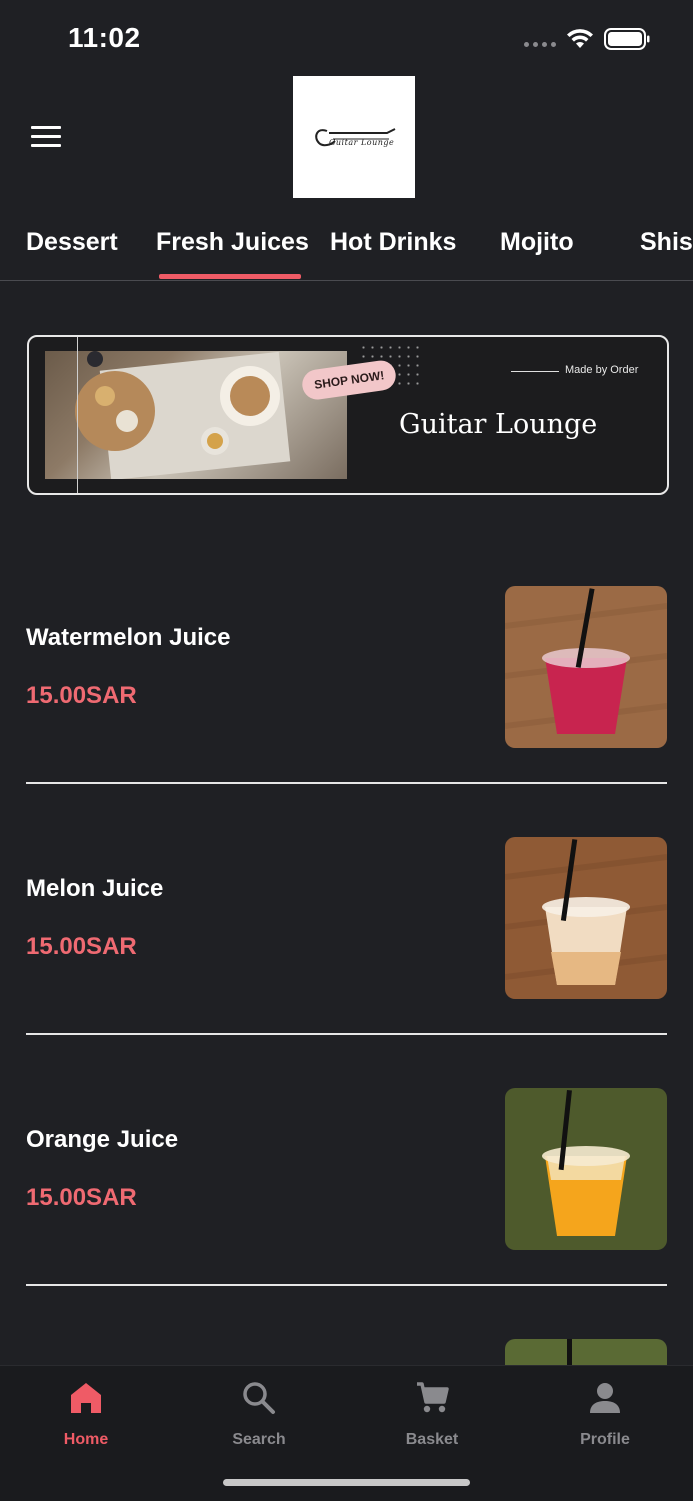 Image resolution: width=693 pixels, height=1501 pixels. What do you see at coordinates (86, 1439) in the screenshot?
I see `nav-home-label: Home` at bounding box center [86, 1439].